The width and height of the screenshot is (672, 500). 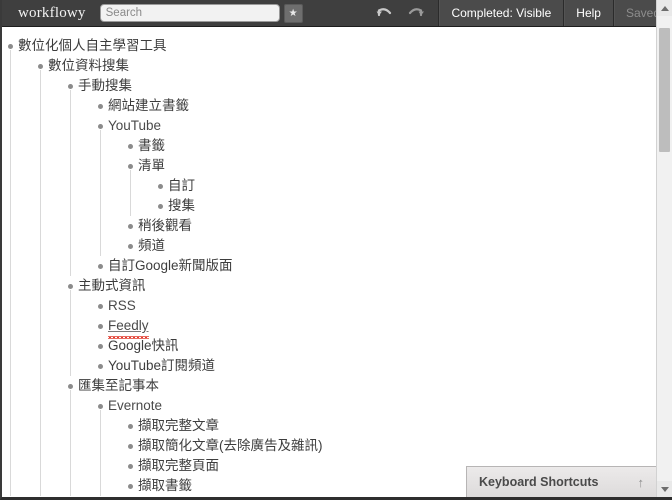 I want to click on outline-row: 稍後觀看, so click(x=389, y=226).